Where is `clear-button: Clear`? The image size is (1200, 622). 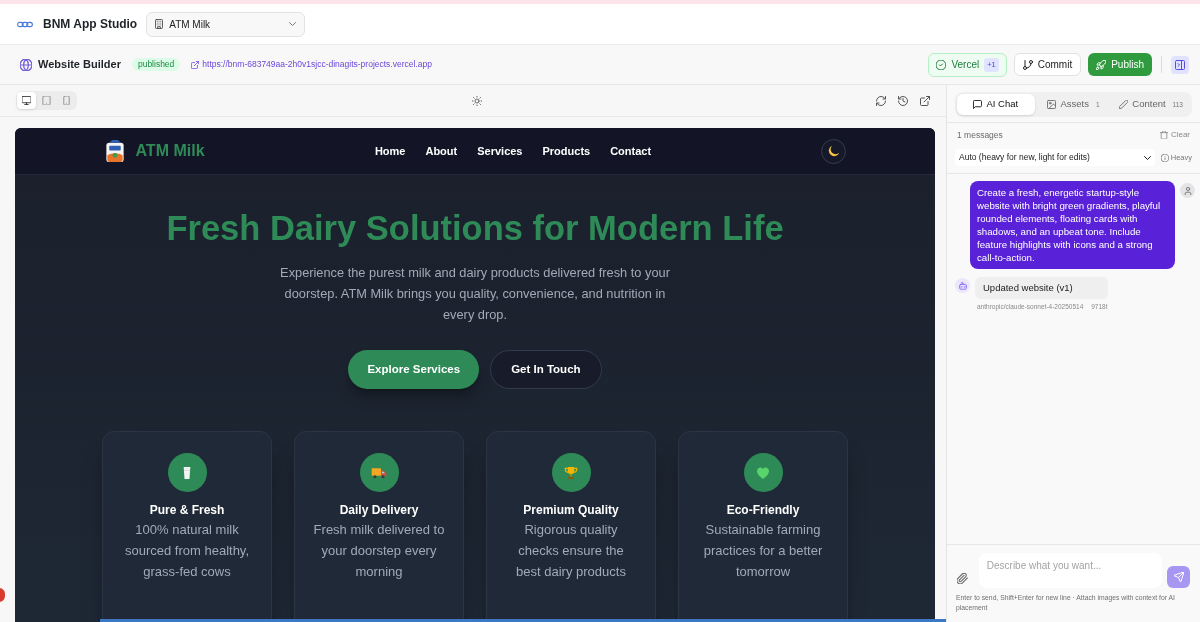
clear-button: Clear is located at coordinates (1174, 135).